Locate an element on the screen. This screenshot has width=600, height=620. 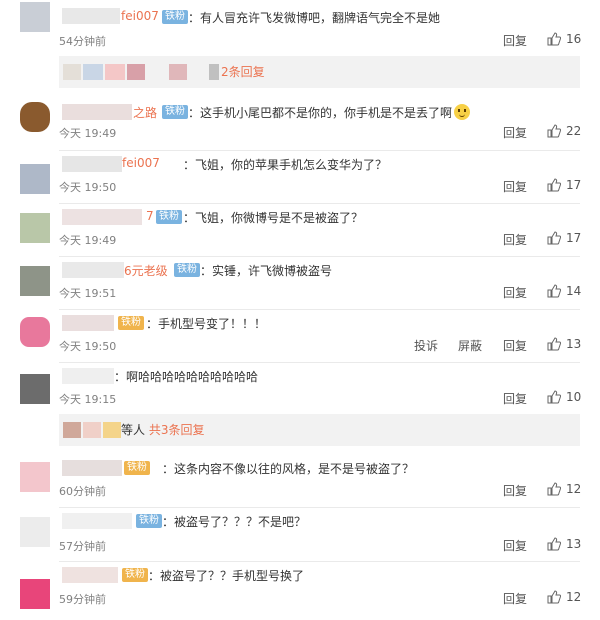
commenter-name: 6元老级 is located at coordinates (146, 270).